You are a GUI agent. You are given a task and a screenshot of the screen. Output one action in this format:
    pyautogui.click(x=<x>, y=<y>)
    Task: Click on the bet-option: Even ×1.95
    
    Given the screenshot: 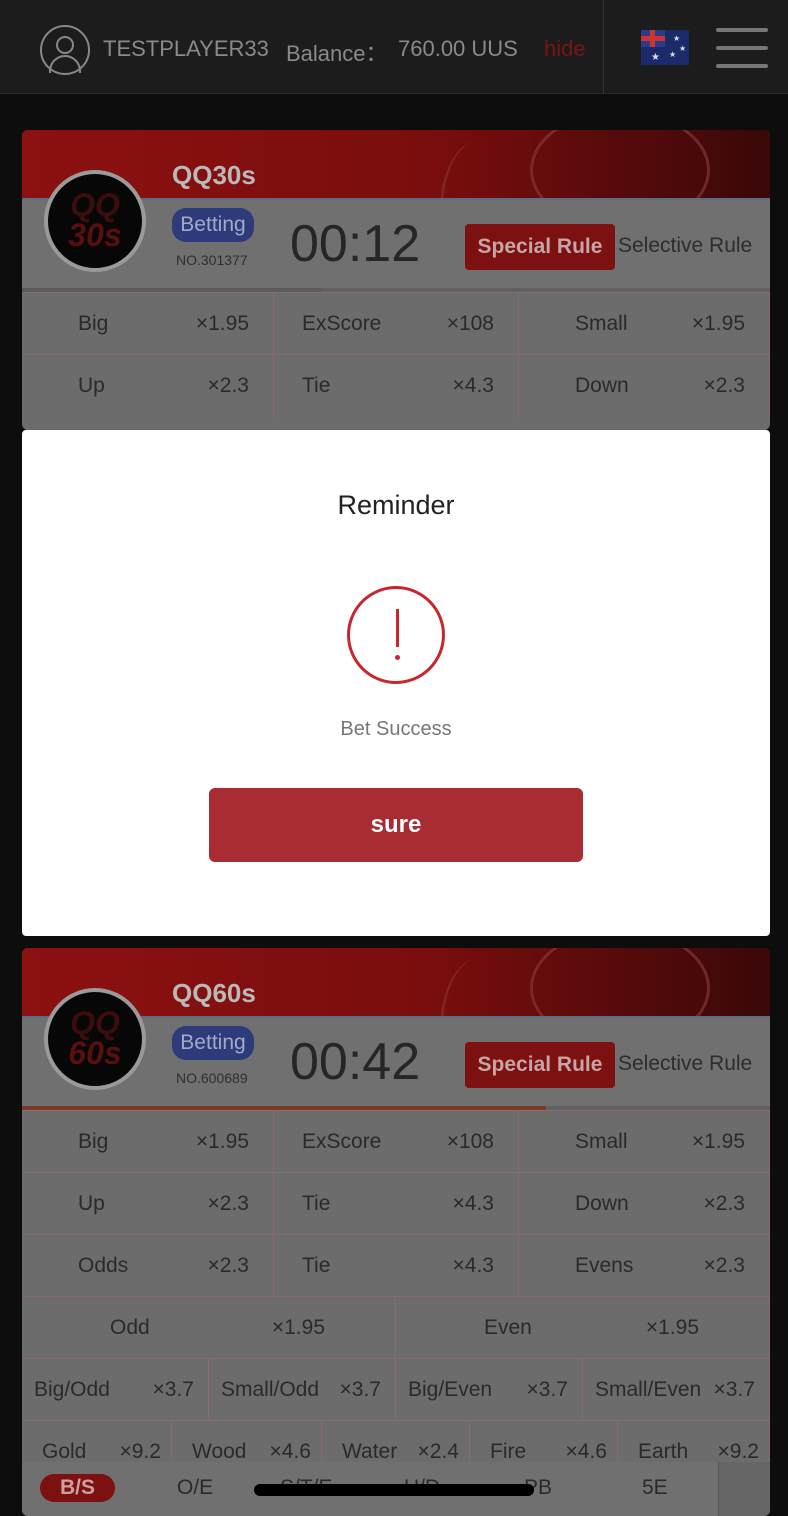 What is the action you would take?
    pyautogui.click(x=583, y=1328)
    